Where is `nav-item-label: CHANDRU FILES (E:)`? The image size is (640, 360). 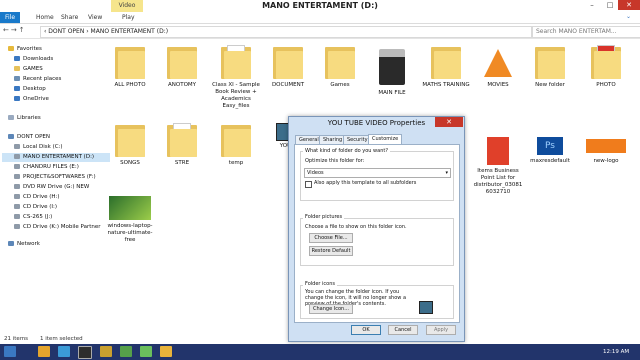
nav-item-label: CHANDRU FILES (E:) is located at coordinates (51, 167).